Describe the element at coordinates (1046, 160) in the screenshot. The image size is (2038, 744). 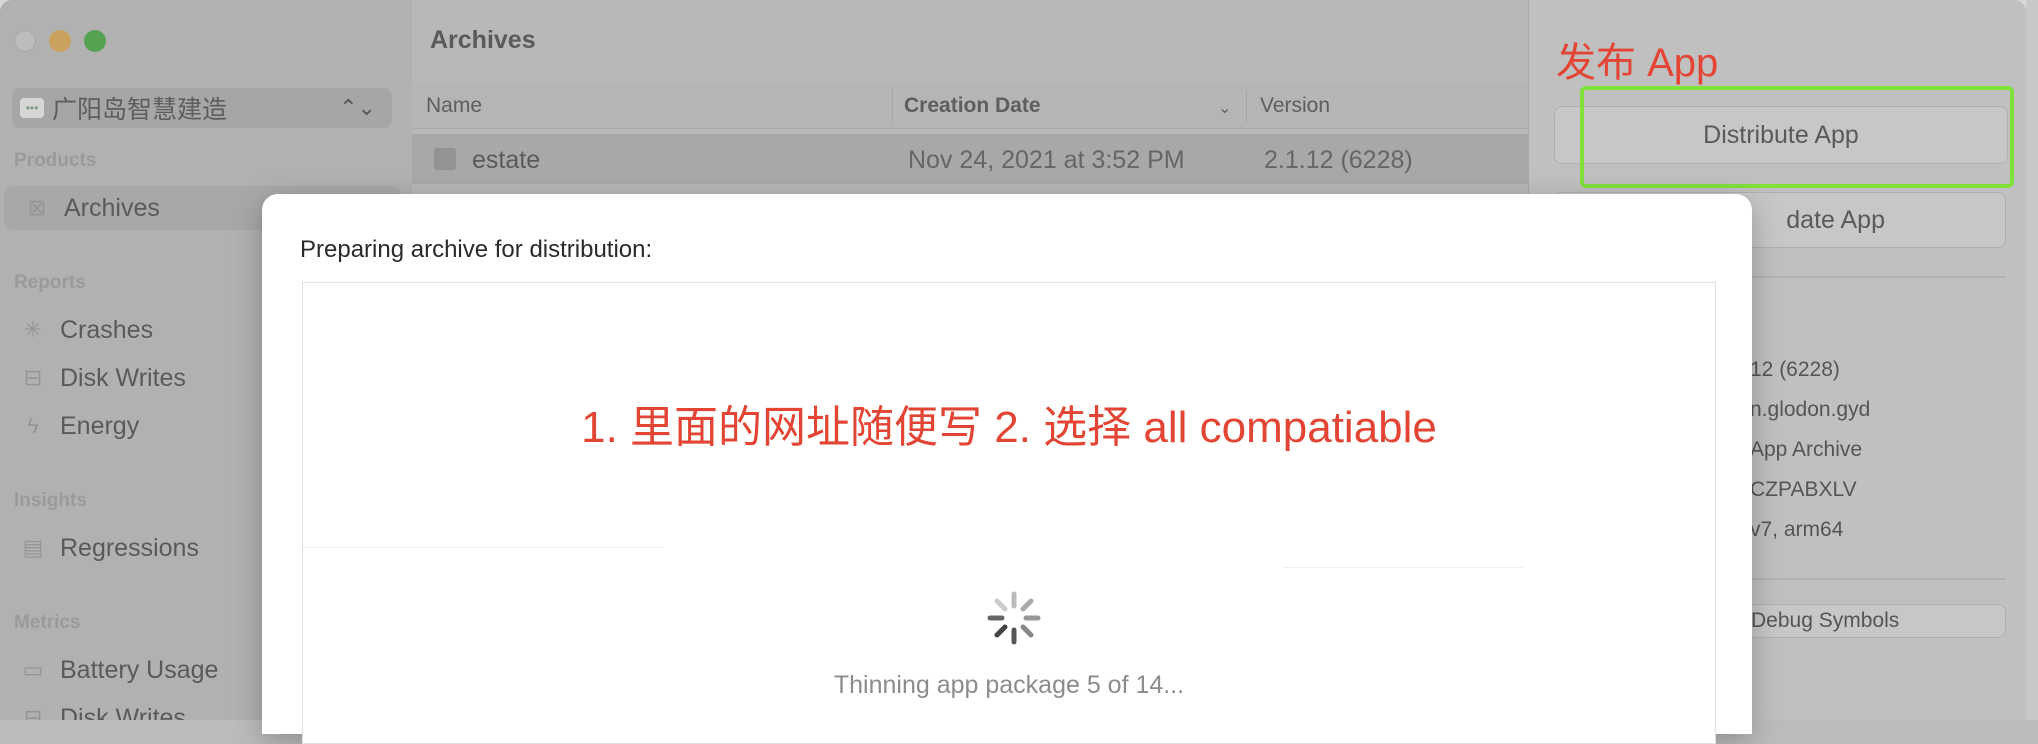
I see `archive-creation-date: Nov 24, 2021 at 3:52 PM` at that location.